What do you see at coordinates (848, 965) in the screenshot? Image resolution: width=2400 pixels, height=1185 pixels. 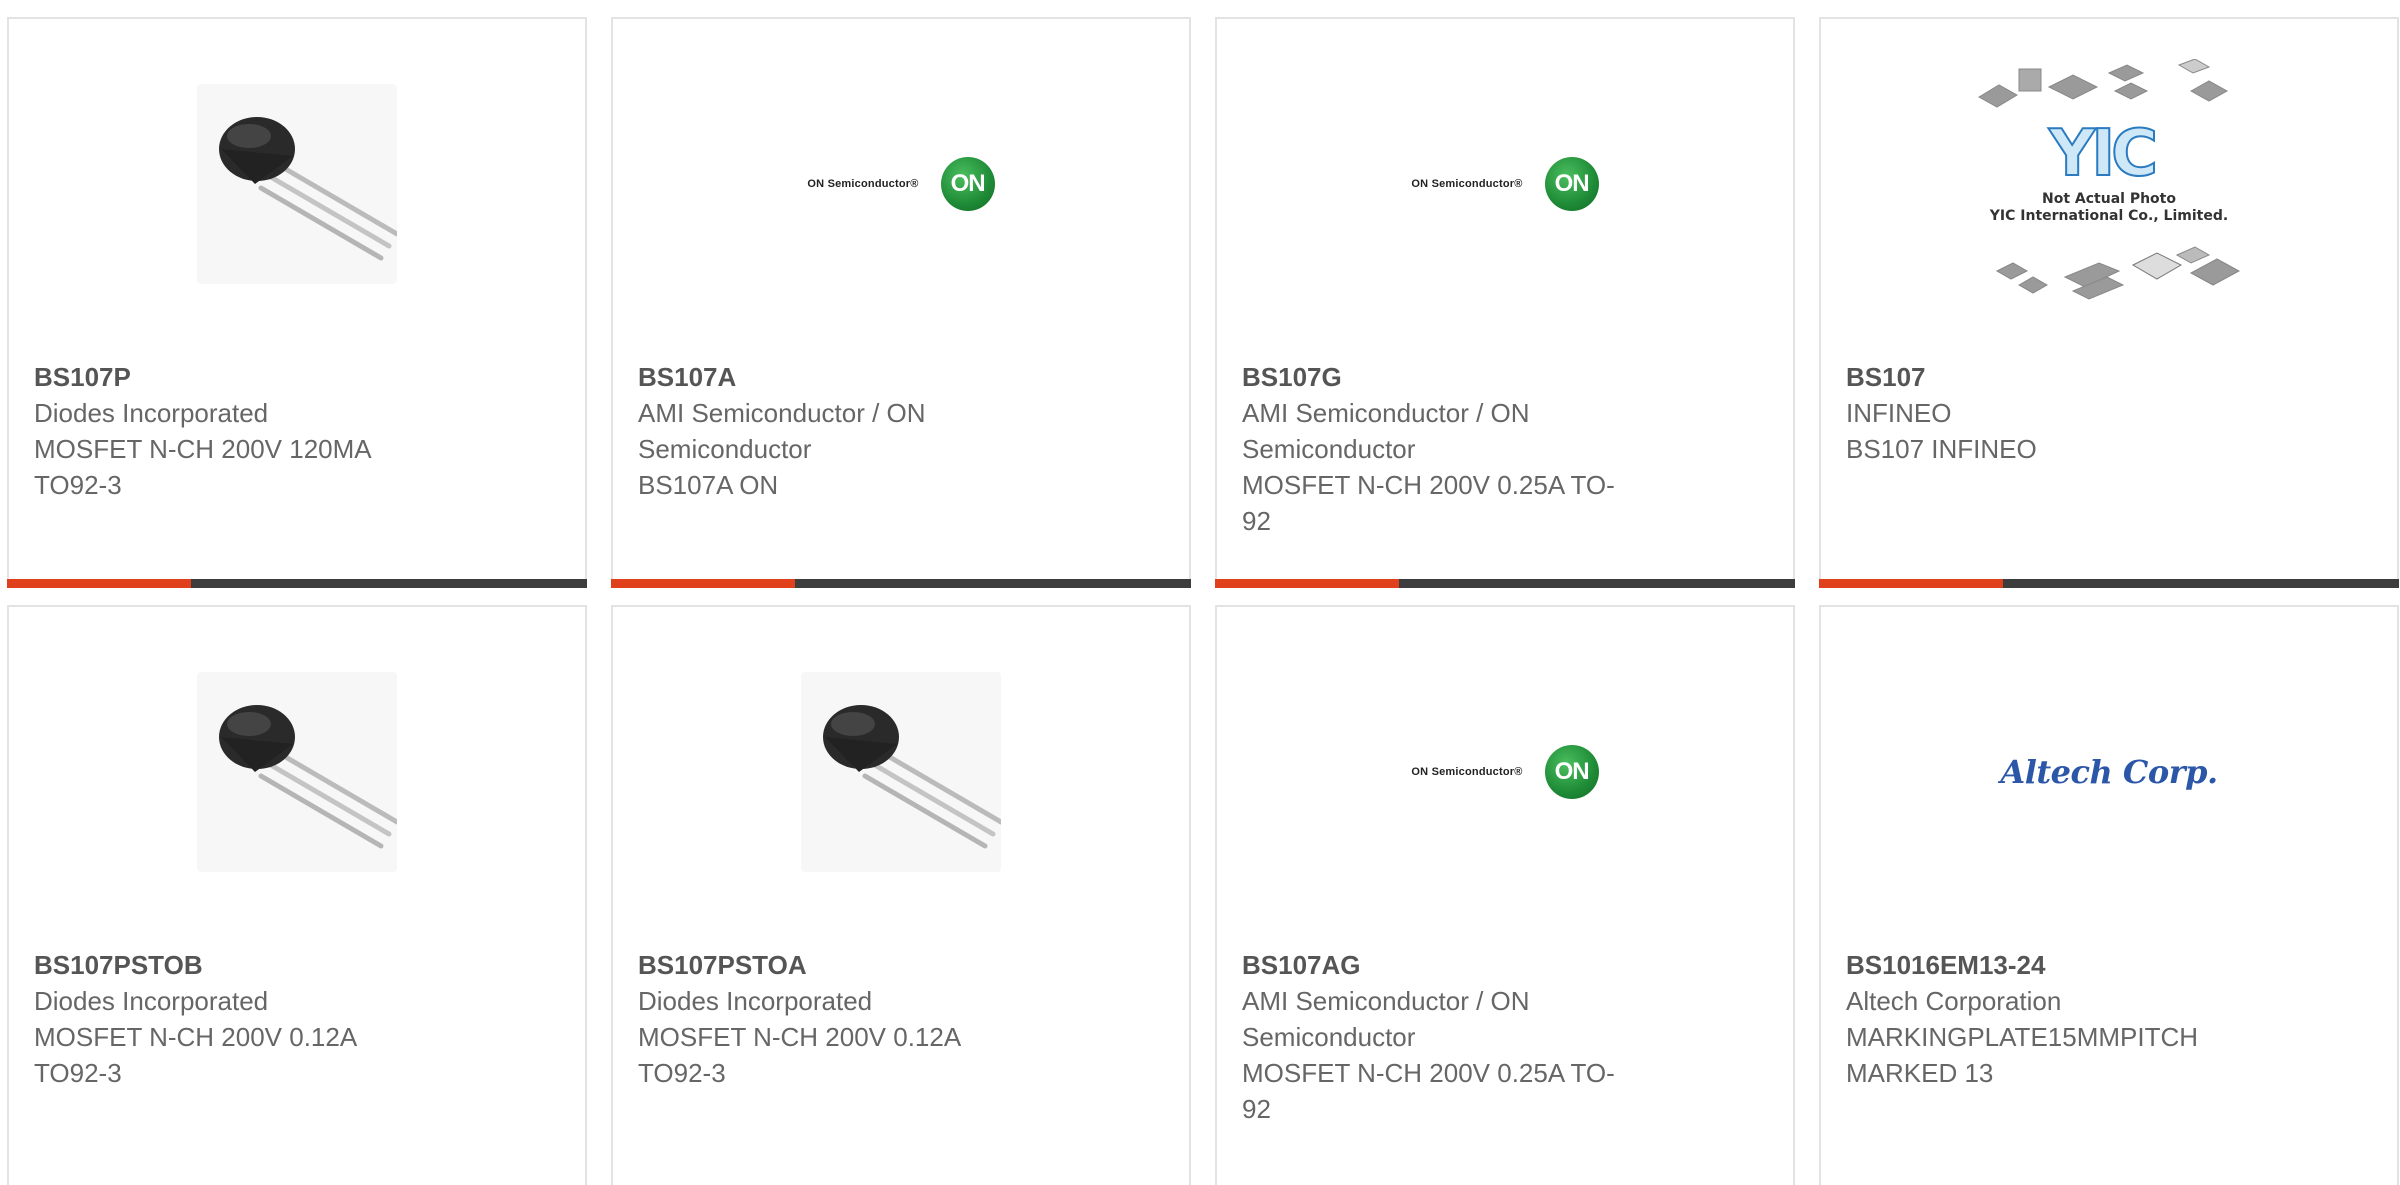 I see `part-number: BS107PSTOA` at bounding box center [848, 965].